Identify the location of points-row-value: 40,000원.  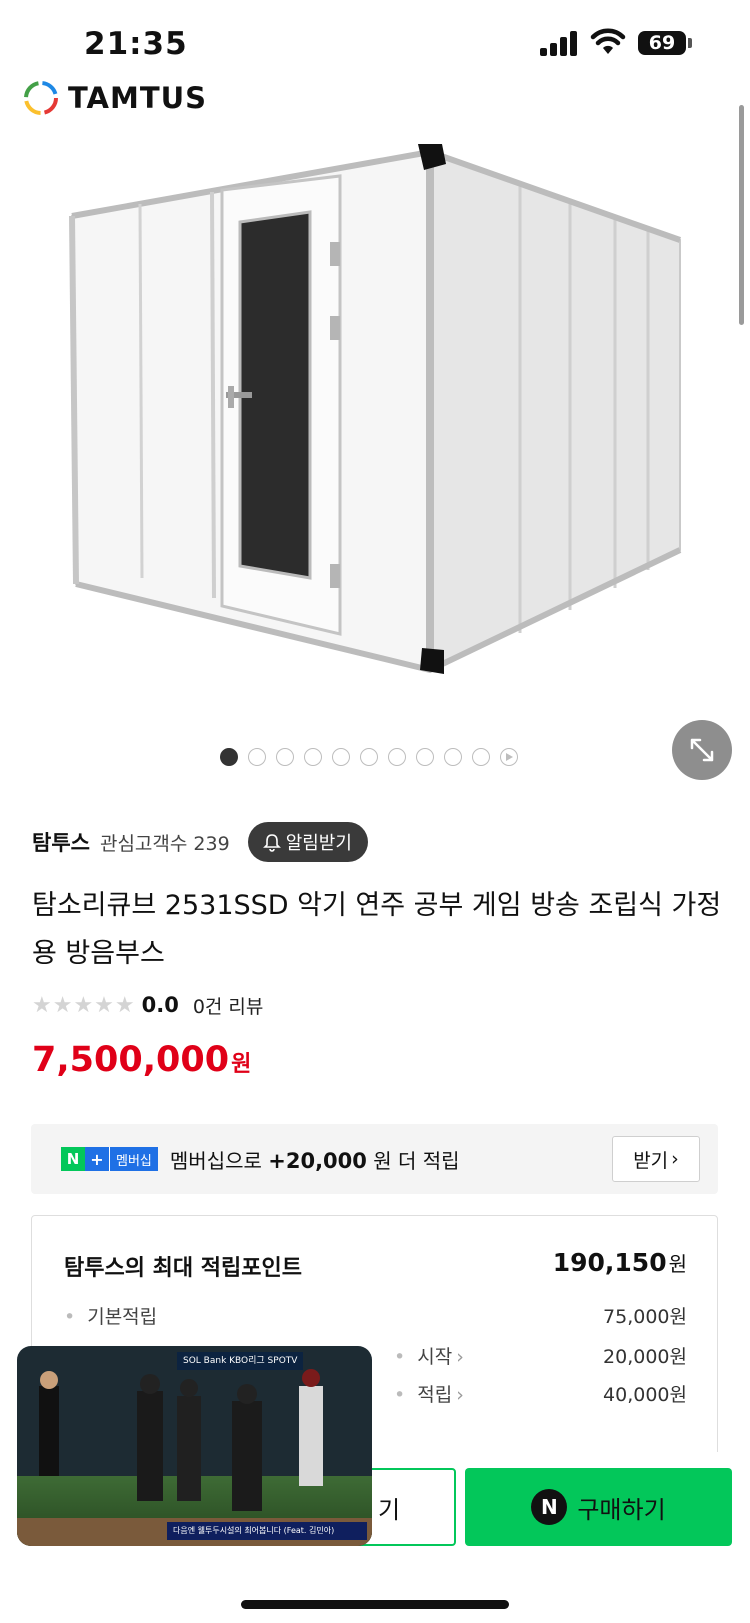
(645, 1395).